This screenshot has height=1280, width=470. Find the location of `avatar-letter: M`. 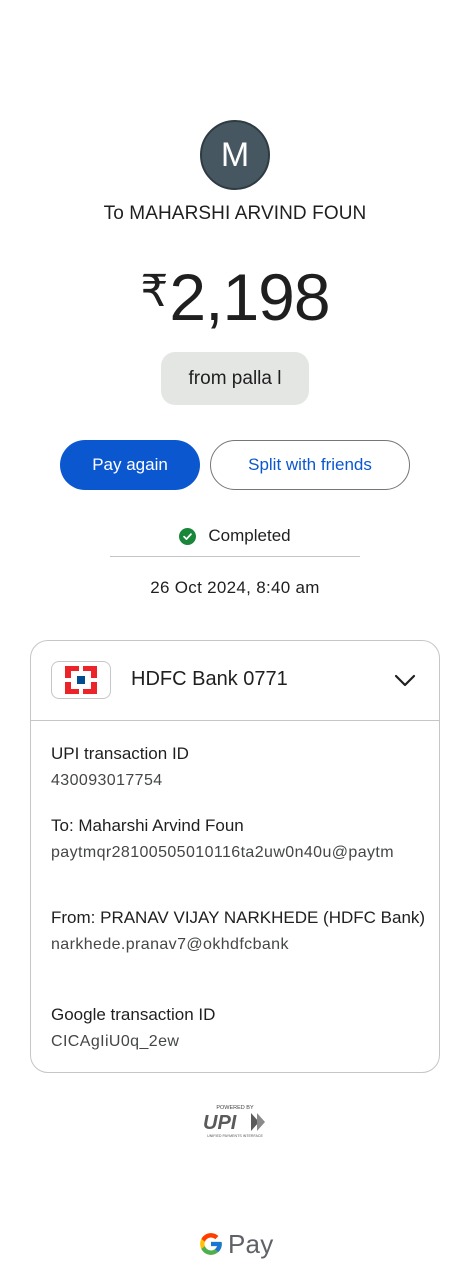

avatar-letter: M is located at coordinates (235, 154).